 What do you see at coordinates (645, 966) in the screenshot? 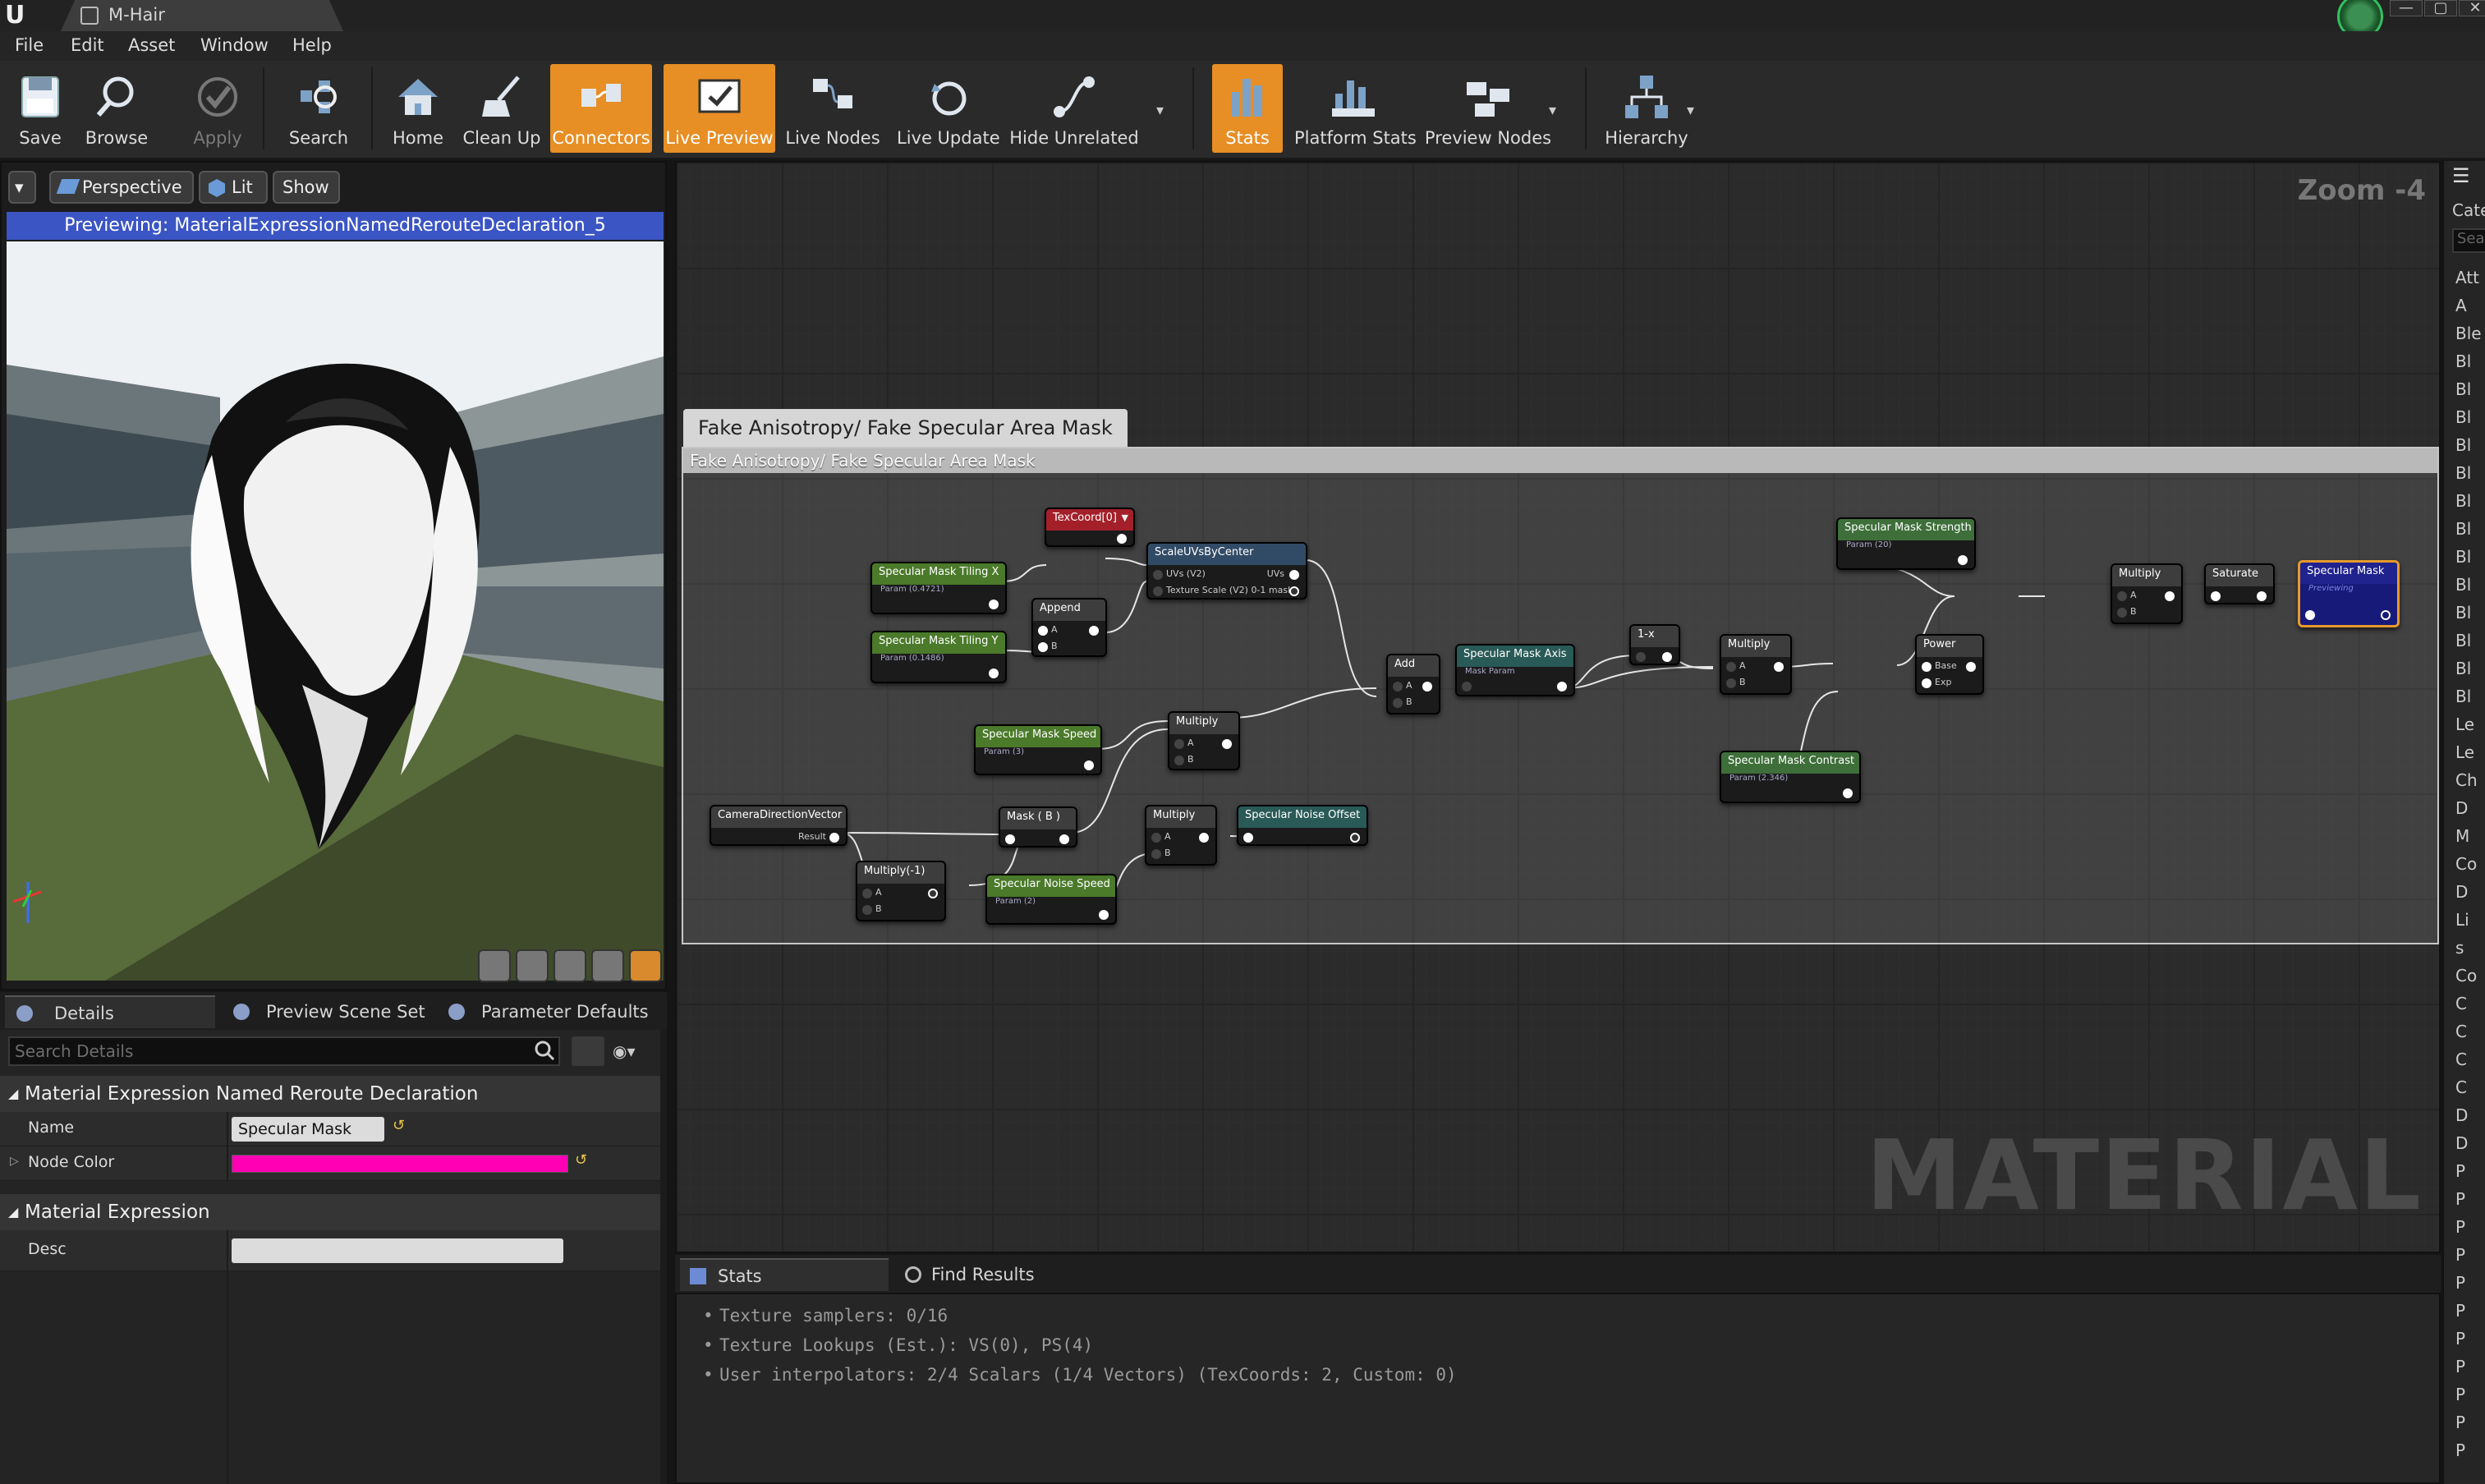
I see `preview-custom-mesh-button` at bounding box center [645, 966].